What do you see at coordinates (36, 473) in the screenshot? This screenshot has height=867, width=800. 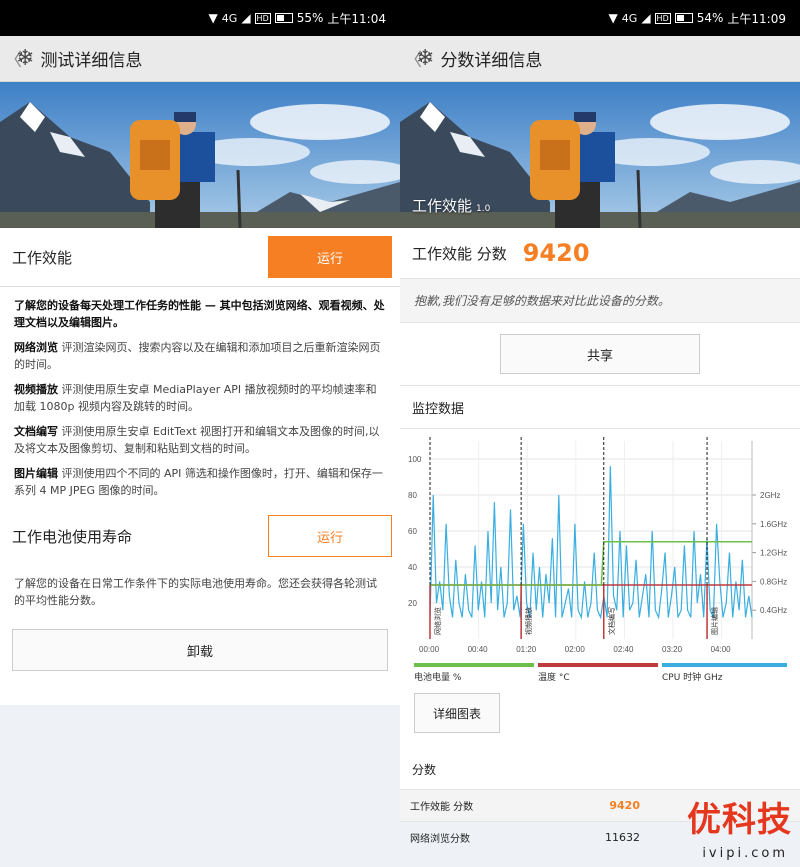 I see `item-name: 图片编辑` at bounding box center [36, 473].